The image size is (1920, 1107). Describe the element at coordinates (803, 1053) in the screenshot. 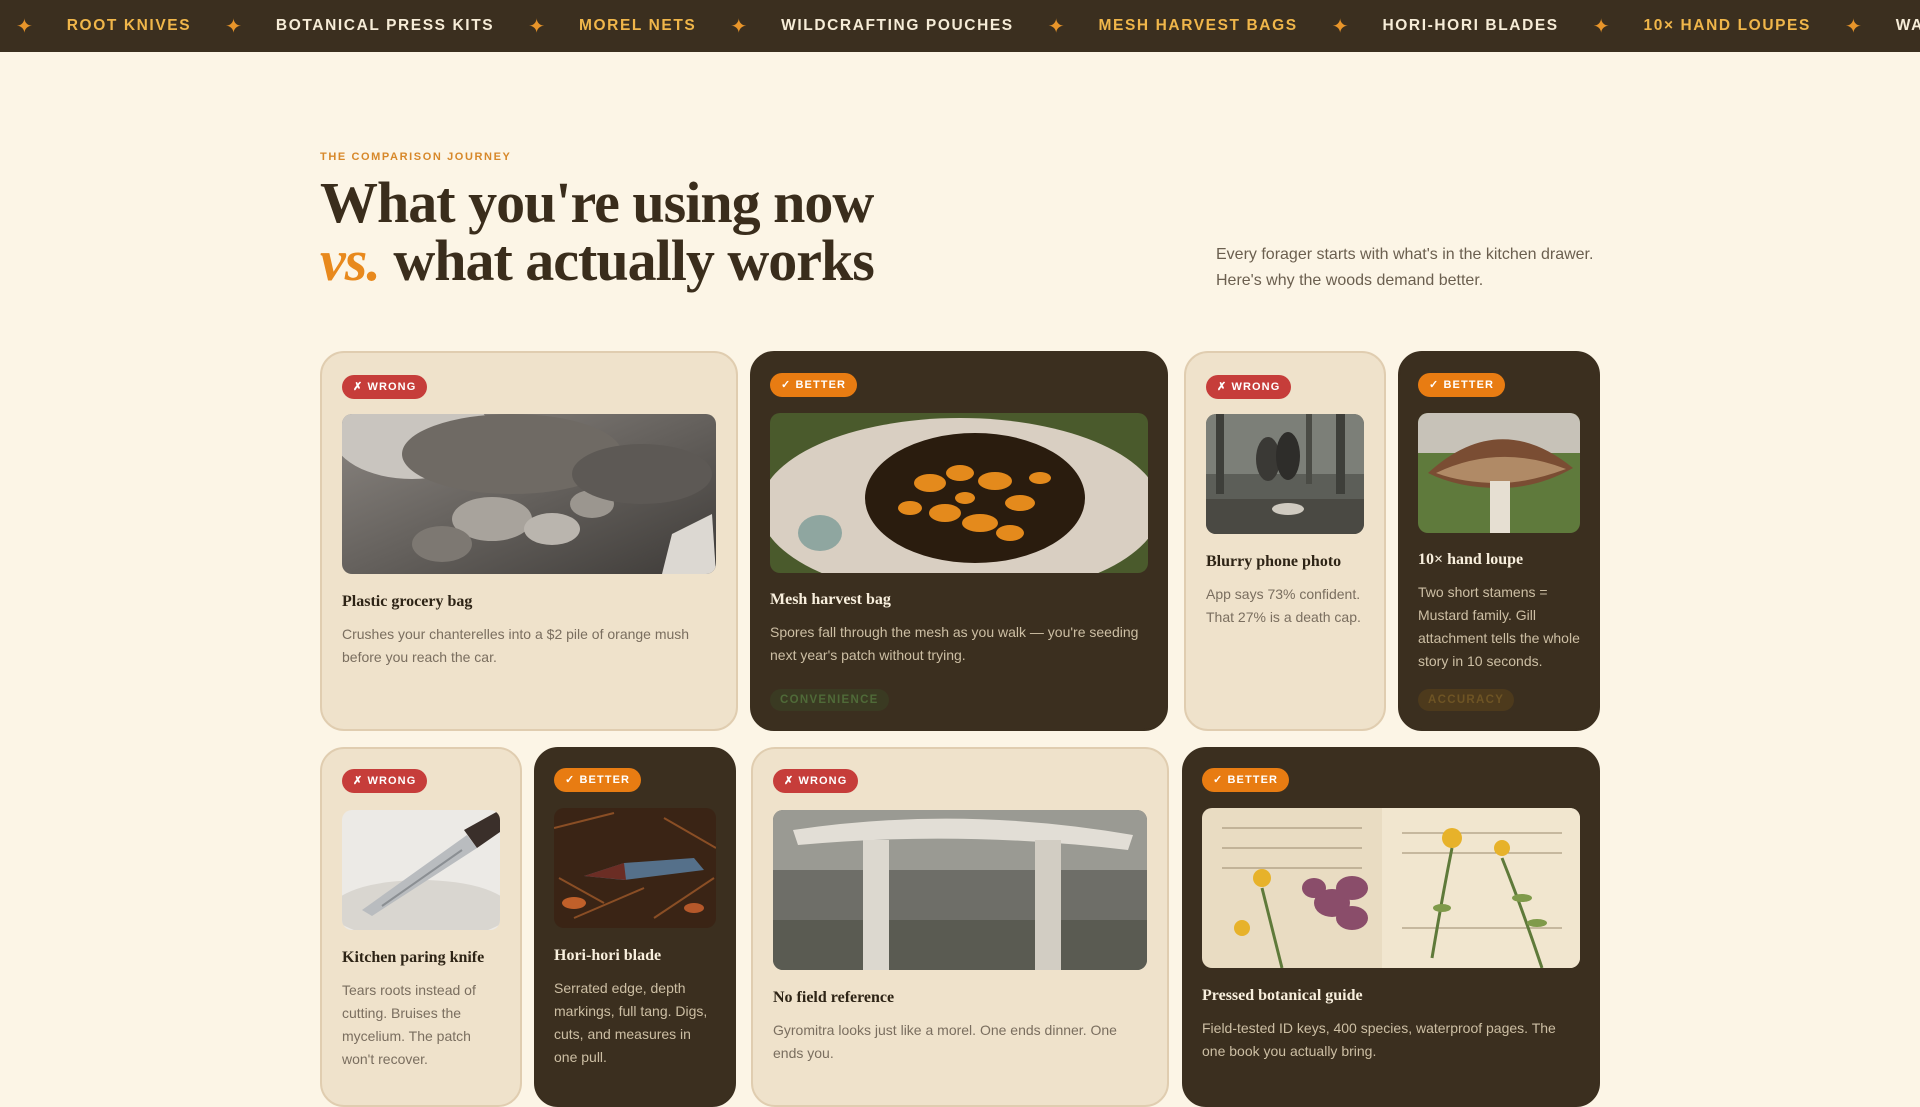

I see `desc-line: ends you.` at that location.